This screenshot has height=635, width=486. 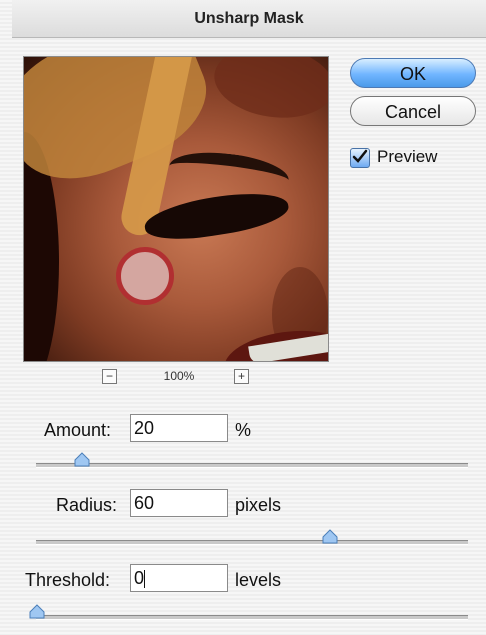 I want to click on zoom-in-button: +, so click(x=241, y=376).